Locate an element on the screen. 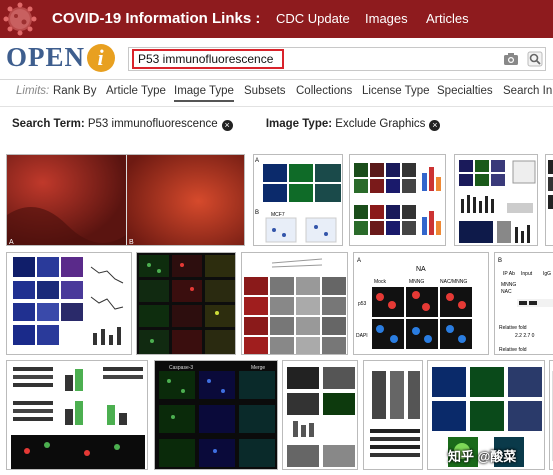 This screenshot has height=475, width=553. label-relative-fold-2: Relative fold is located at coordinates (513, 350).